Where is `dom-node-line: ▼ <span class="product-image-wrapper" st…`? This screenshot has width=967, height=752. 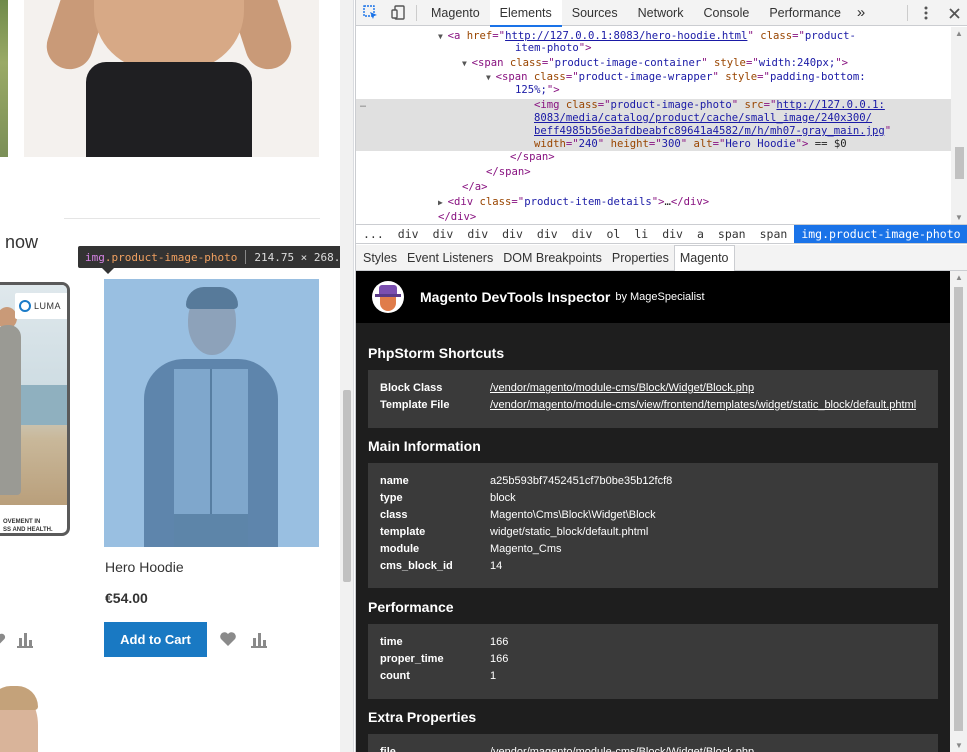 dom-node-line: ▼ <span class="product-image-wrapper" st… is located at coordinates (653, 78).